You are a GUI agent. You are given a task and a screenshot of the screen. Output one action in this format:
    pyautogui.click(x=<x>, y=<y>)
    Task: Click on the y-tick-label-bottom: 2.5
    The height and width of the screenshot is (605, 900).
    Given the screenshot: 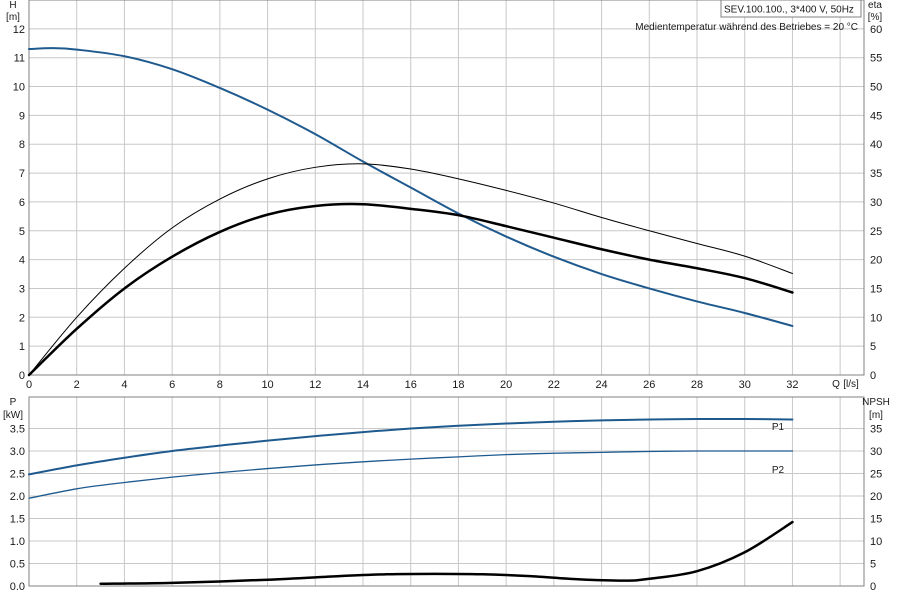 What is the action you would take?
    pyautogui.click(x=17, y=475)
    